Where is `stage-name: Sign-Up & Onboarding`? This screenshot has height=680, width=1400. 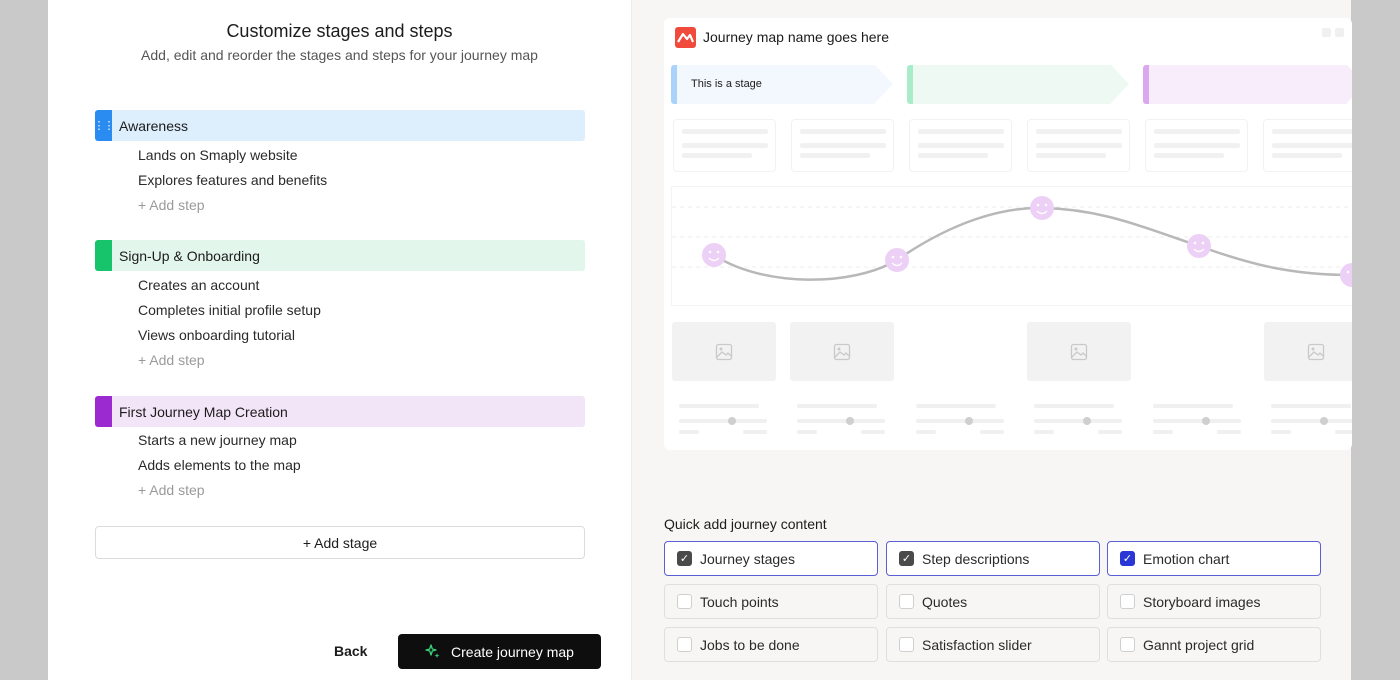
stage-name: Sign-Up & Onboarding is located at coordinates (189, 256).